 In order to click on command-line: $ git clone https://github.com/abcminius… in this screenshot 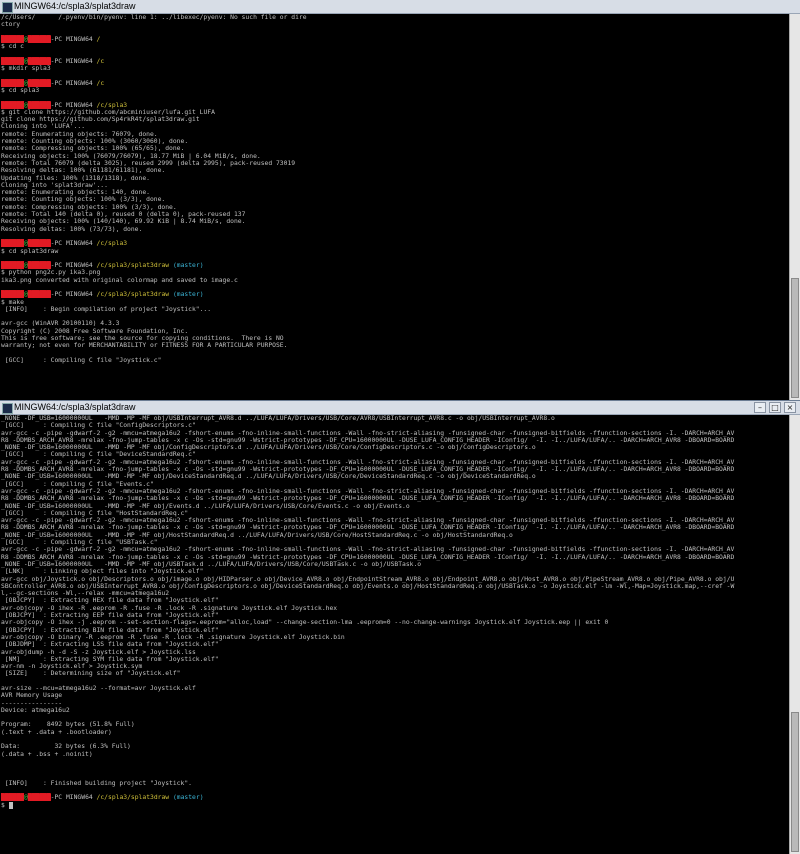, I will do `click(399, 112)`.